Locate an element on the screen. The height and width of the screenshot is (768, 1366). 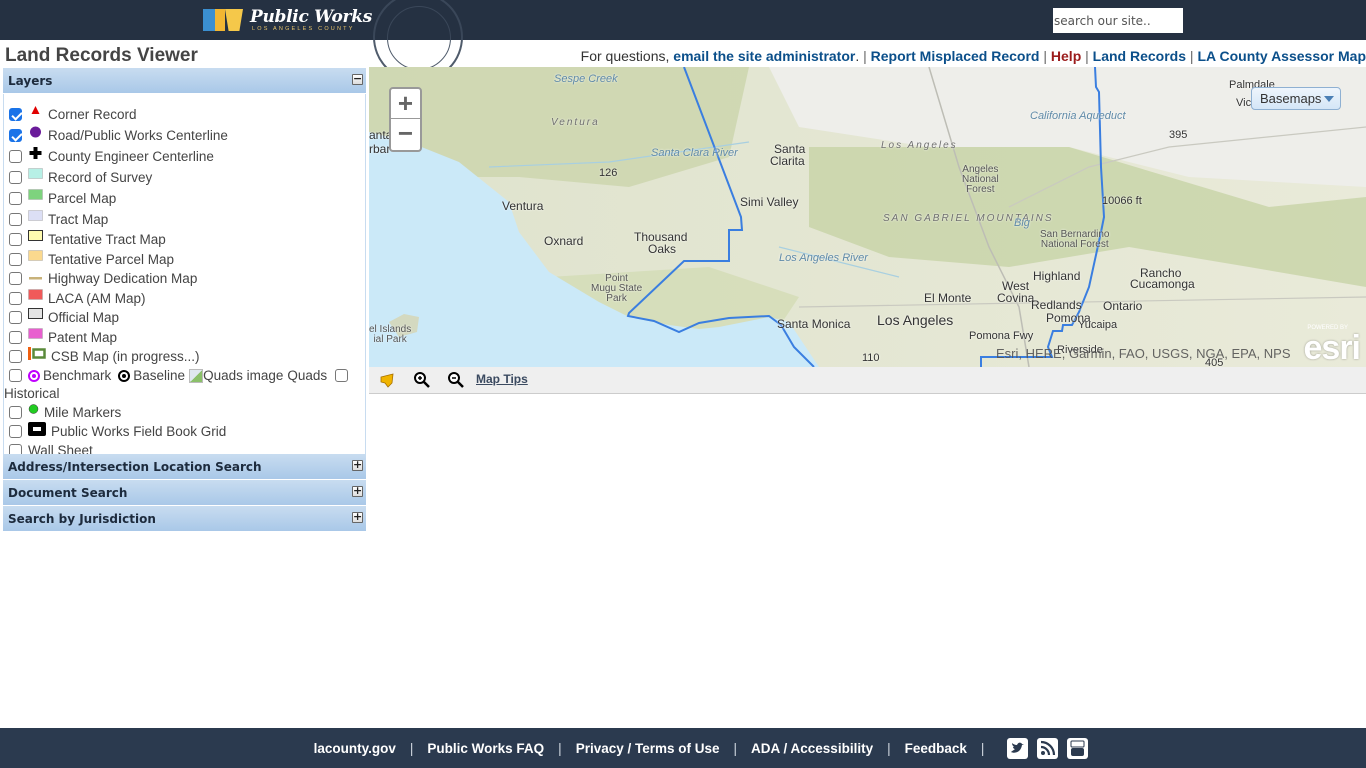
layer-row: CSB Map (in progress...) is located at coordinates (187, 357).